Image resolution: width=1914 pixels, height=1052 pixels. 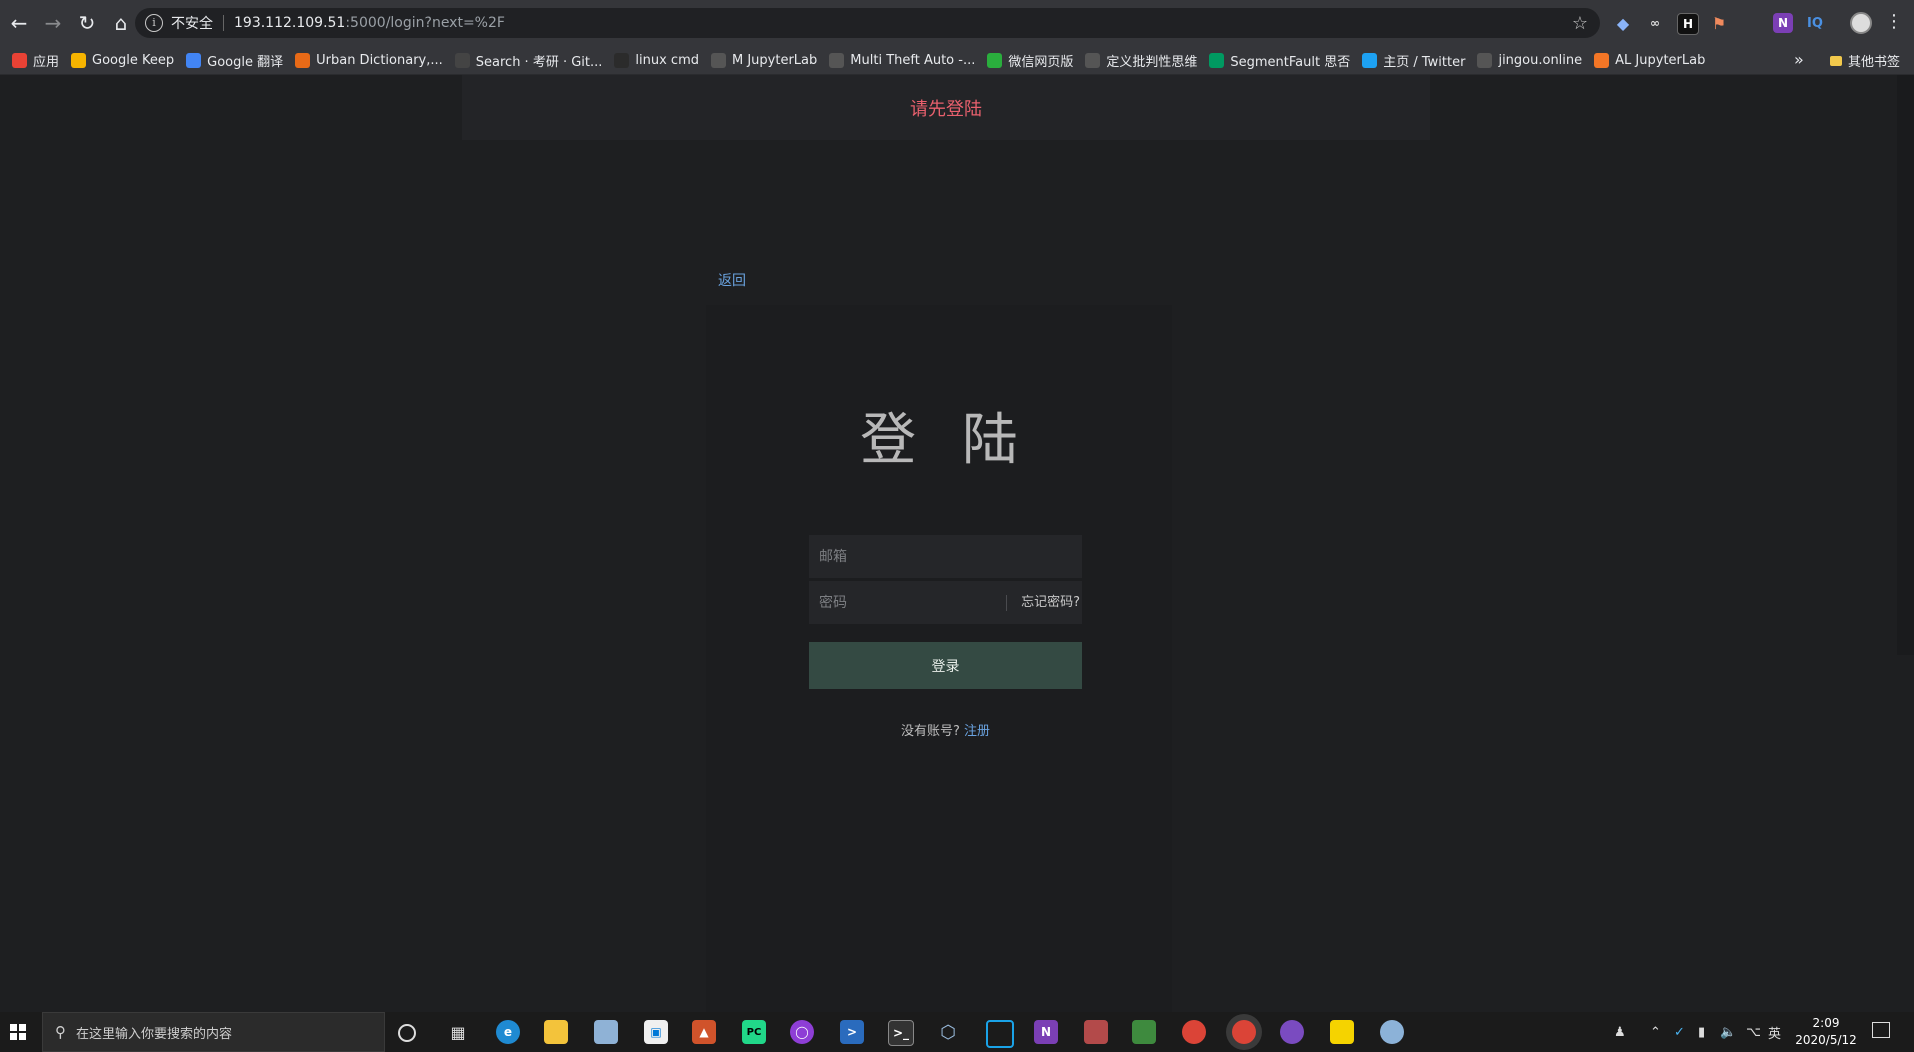 What do you see at coordinates (1836, 60) in the screenshot?
I see `folder-icon` at bounding box center [1836, 60].